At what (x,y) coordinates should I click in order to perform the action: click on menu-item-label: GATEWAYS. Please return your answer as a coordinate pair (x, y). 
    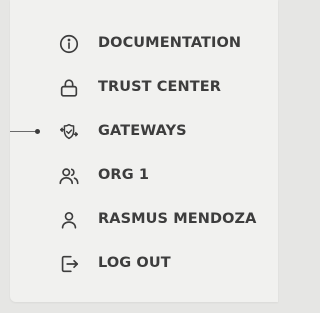
    Looking at the image, I should click on (142, 131).